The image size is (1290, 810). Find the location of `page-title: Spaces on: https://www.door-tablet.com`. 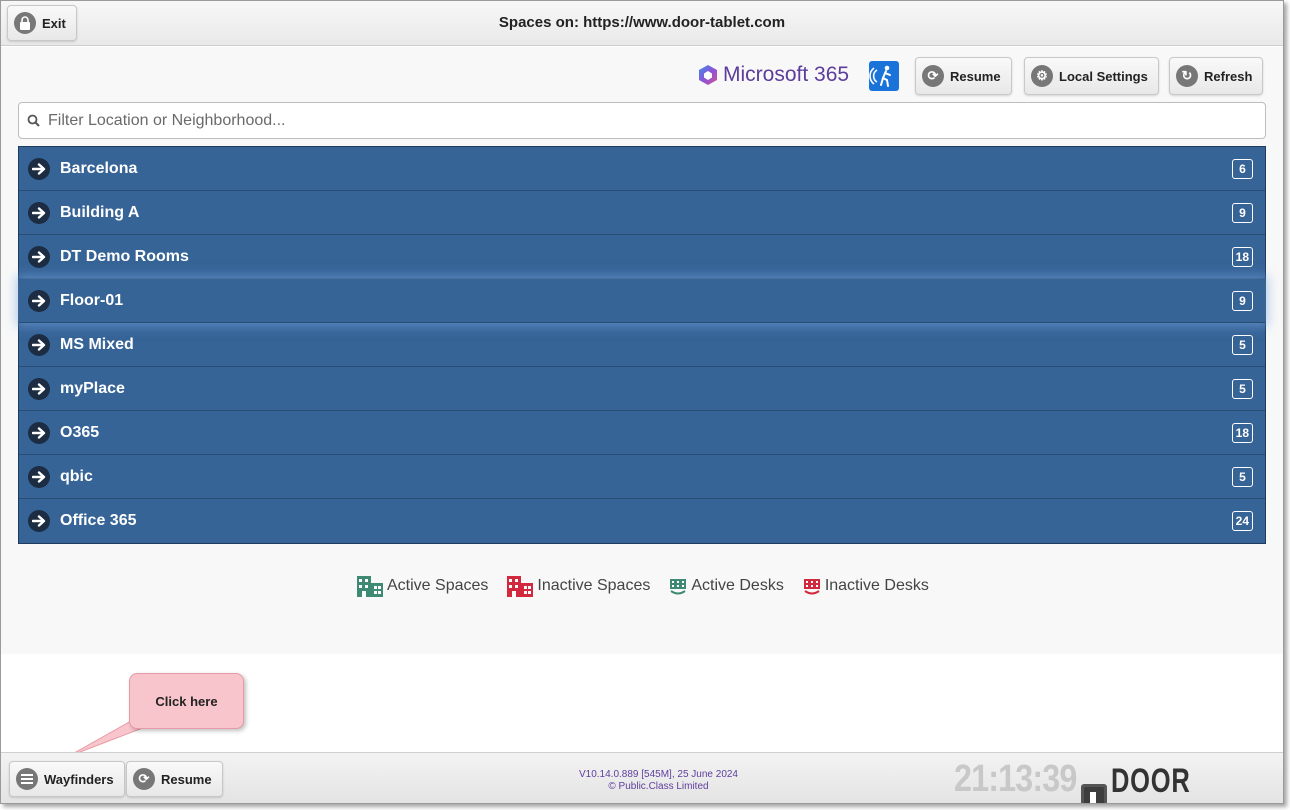

page-title: Spaces on: https://www.door-tablet.com is located at coordinates (642, 22).